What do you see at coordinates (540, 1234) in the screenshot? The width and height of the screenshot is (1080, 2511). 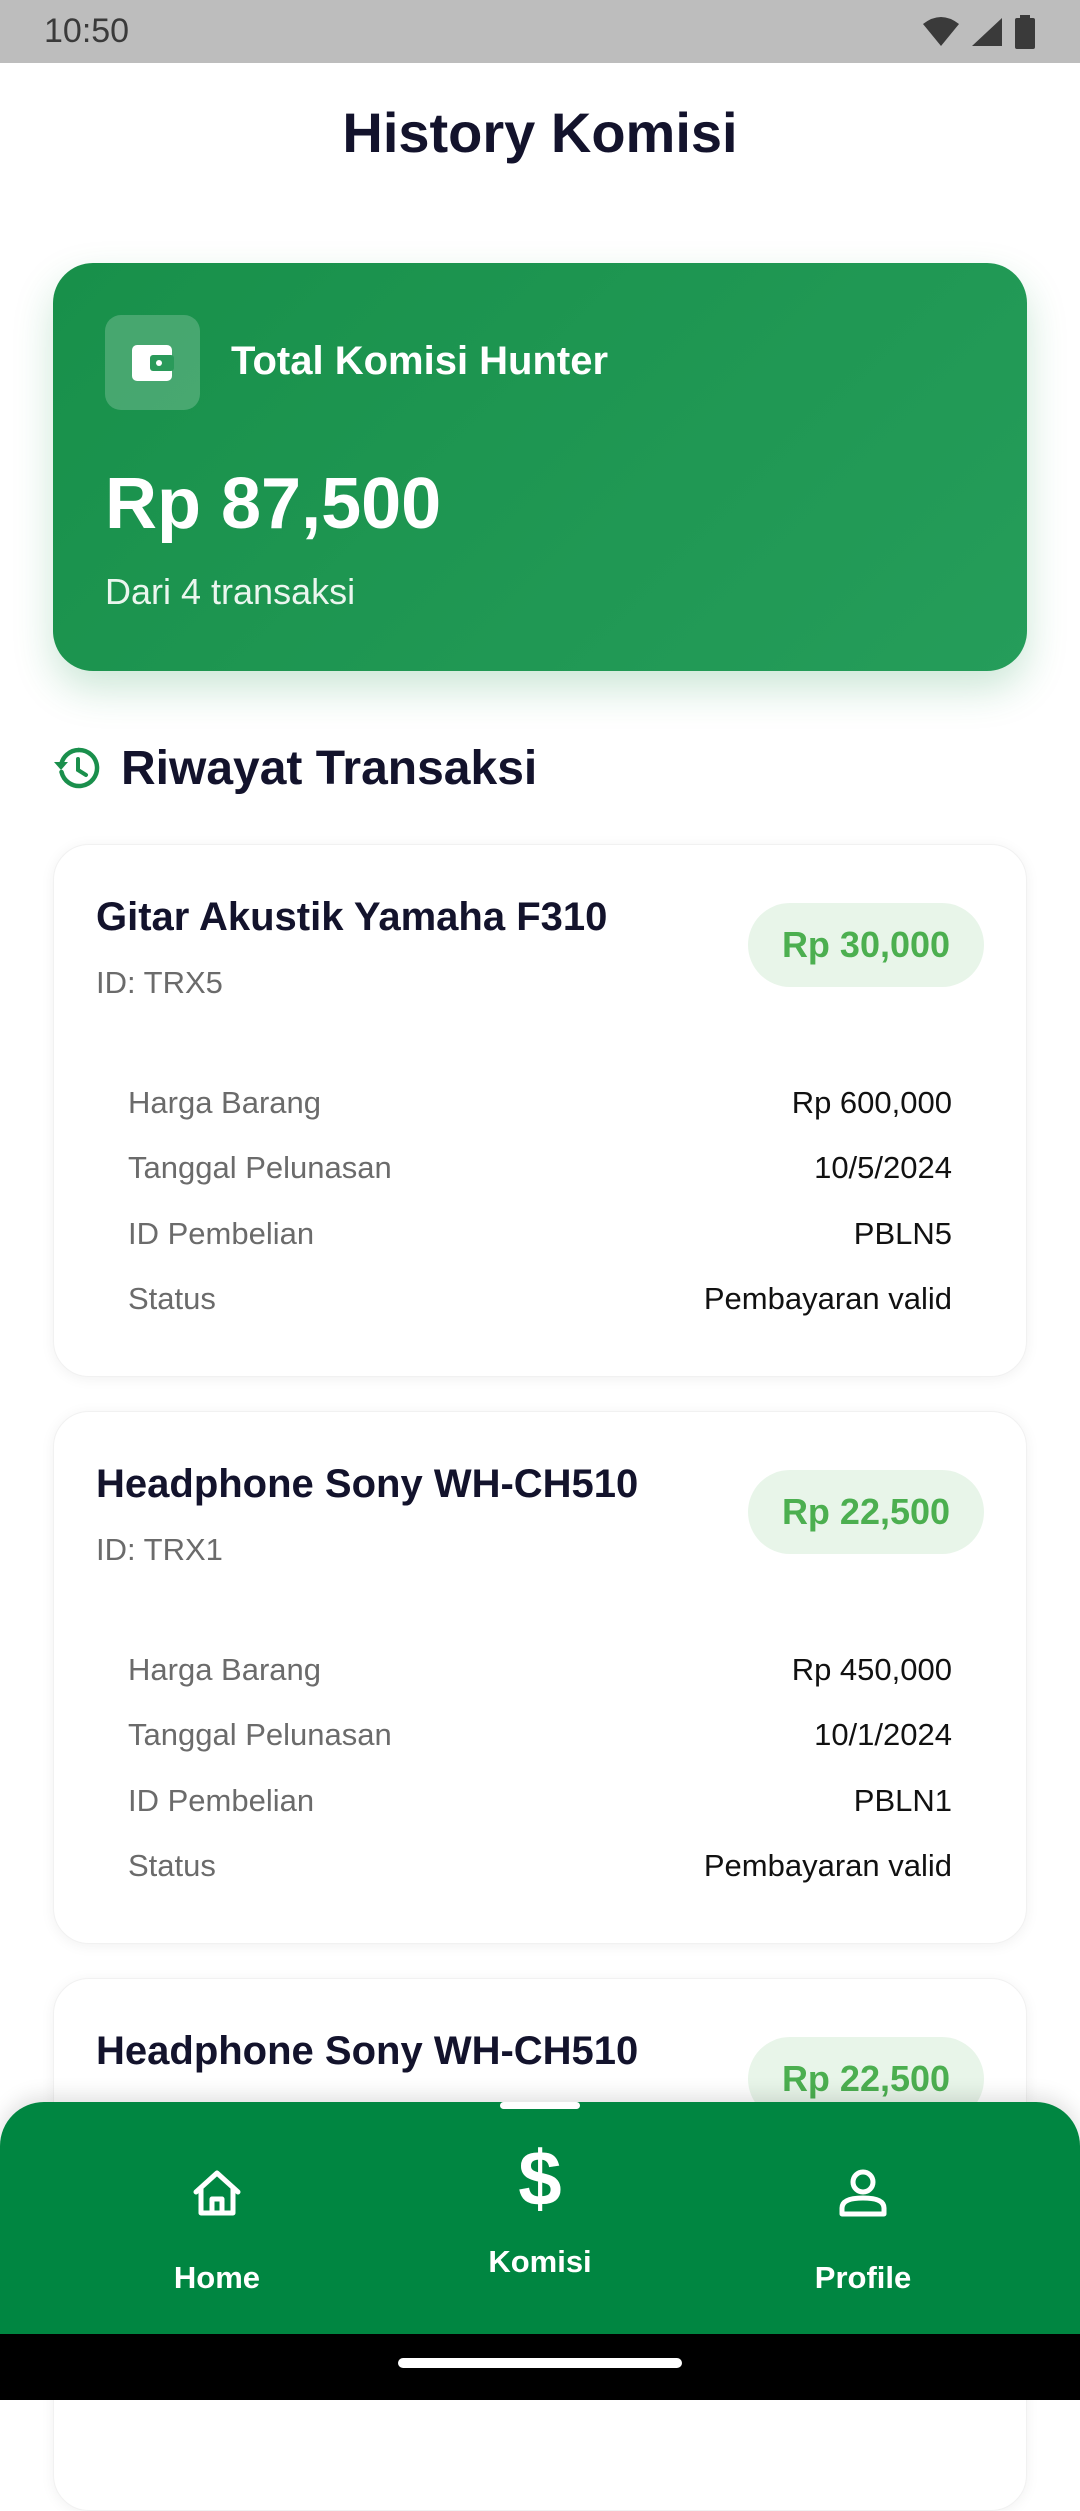 I see `detail-row-purchase-id: ID Pembelian PBLN5` at bounding box center [540, 1234].